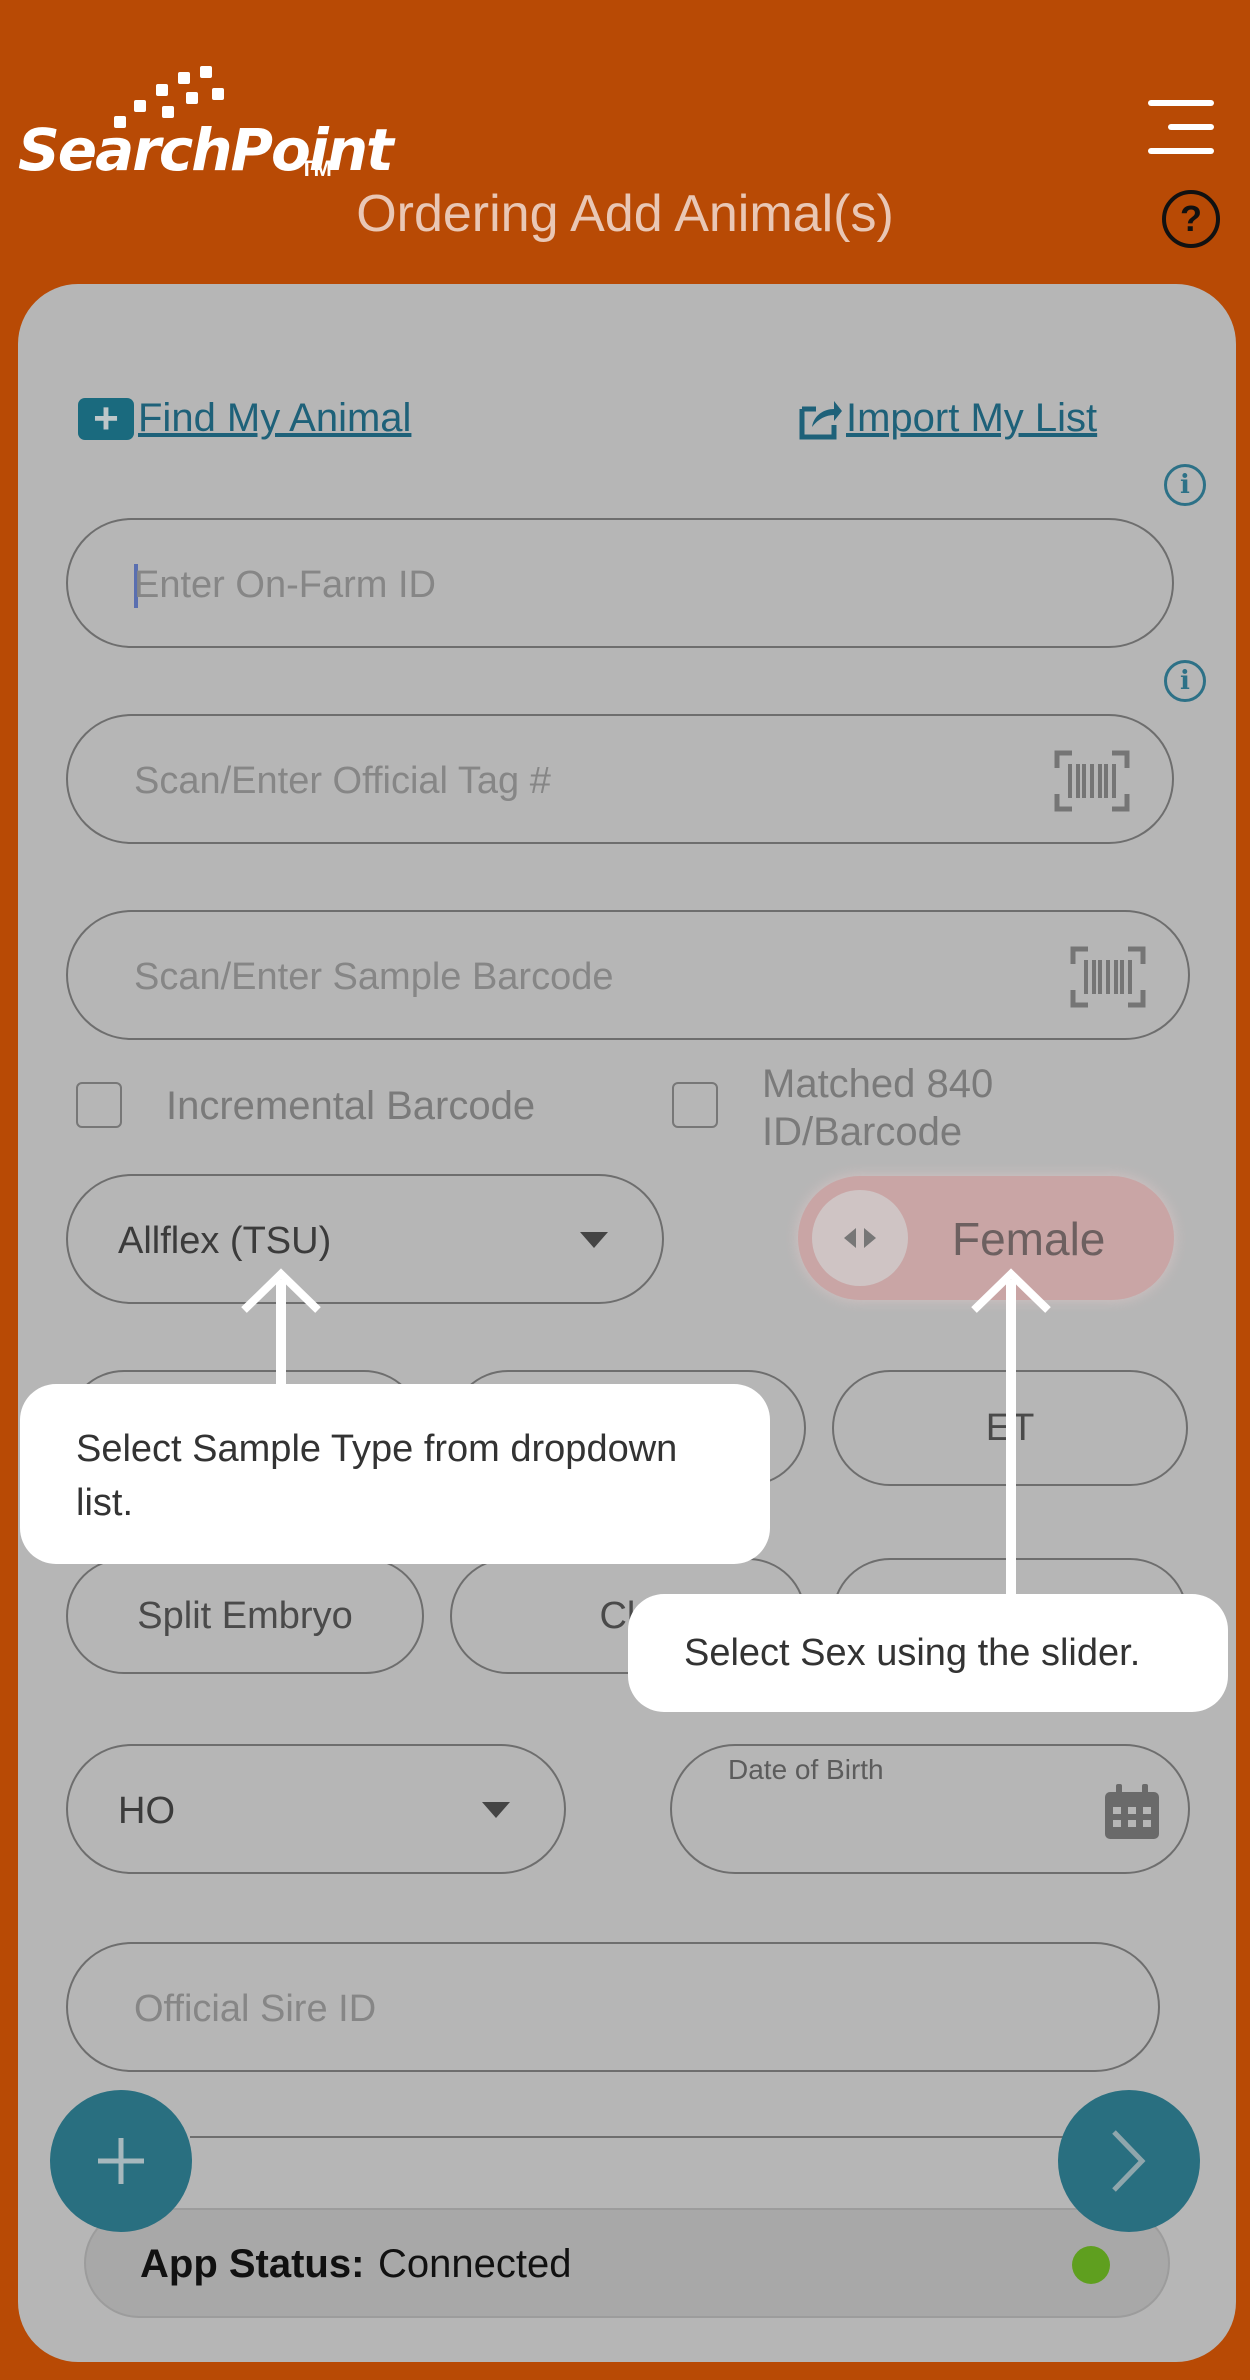 This screenshot has width=1250, height=2380. Describe the element at coordinates (342, 781) in the screenshot. I see `official-tag-placeholder: Scan/Enter Official Tag #` at that location.